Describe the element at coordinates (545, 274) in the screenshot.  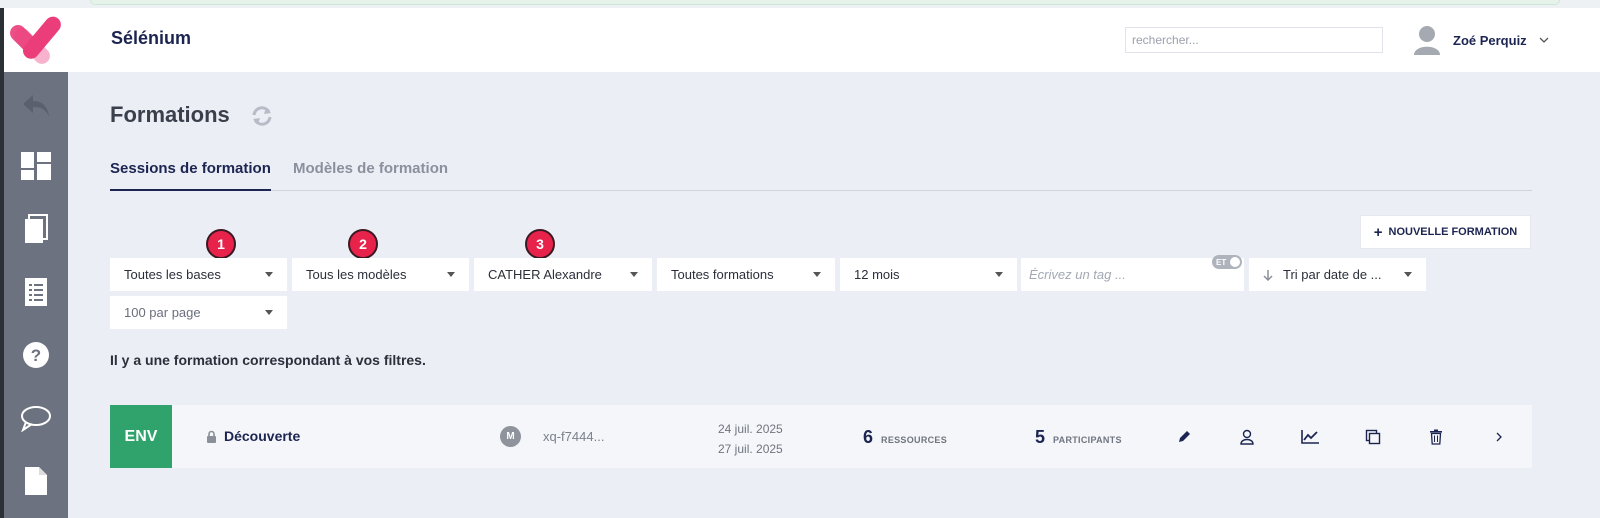
I see `filter-person-value: CATHER Alexandre` at that location.